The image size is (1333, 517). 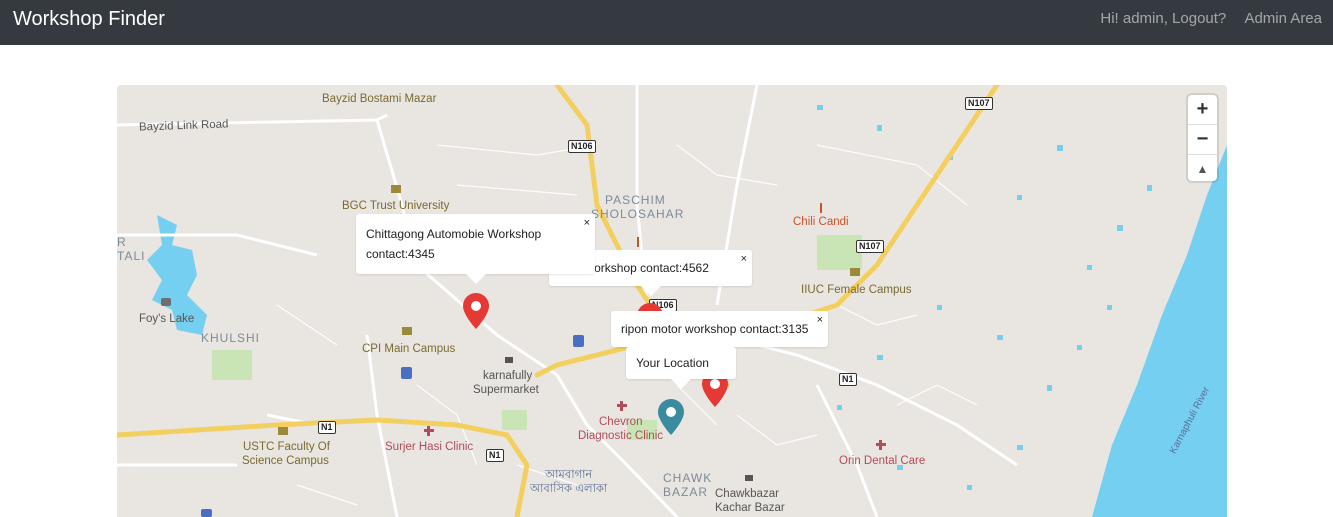 I want to click on restaurant-icon, so click(x=729, y=225).